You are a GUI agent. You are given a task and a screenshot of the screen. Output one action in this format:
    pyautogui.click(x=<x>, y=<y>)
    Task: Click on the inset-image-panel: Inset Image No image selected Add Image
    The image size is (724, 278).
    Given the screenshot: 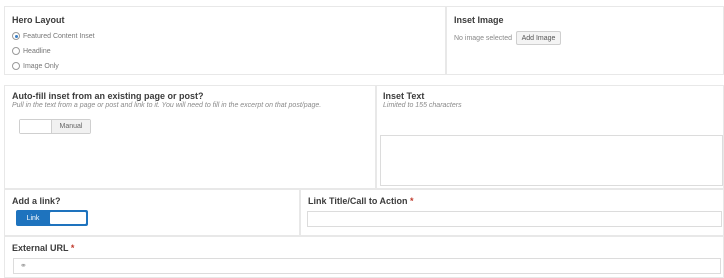 What is the action you would take?
    pyautogui.click(x=585, y=40)
    